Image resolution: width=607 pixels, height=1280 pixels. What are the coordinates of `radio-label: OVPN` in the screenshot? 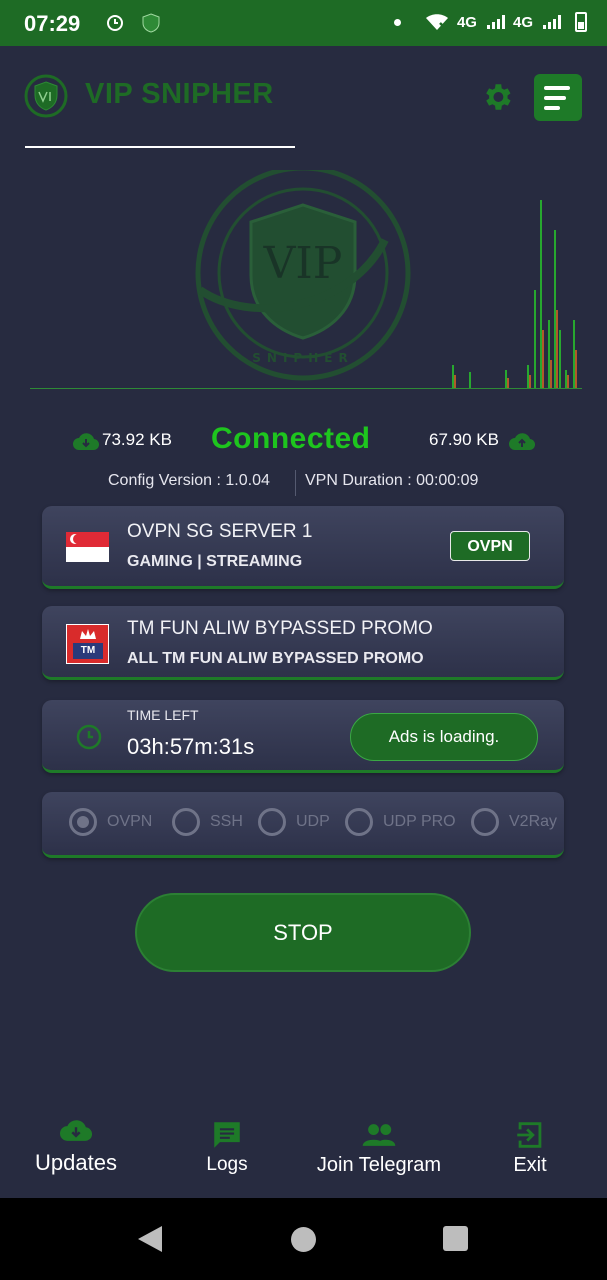 It's located at (130, 821).